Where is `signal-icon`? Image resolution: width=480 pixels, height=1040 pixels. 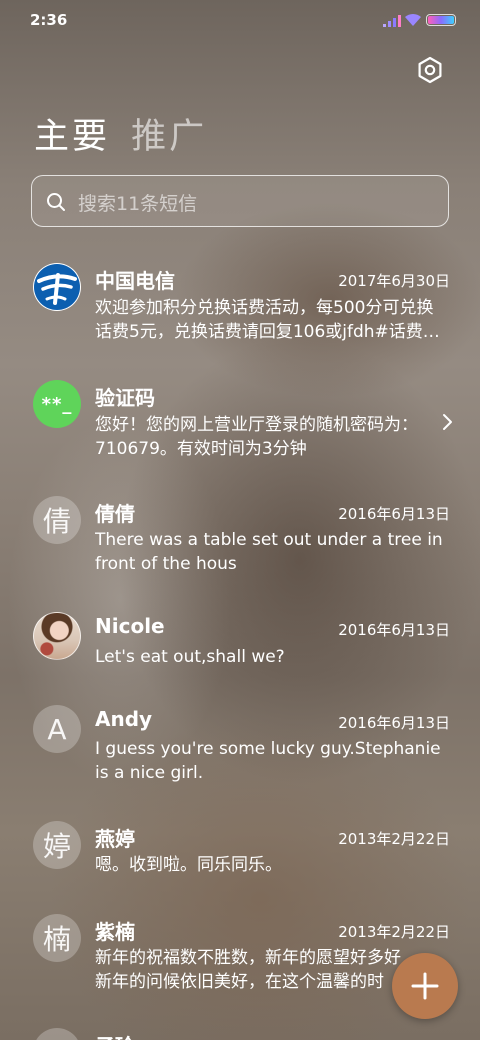
signal-icon is located at coordinates (392, 21).